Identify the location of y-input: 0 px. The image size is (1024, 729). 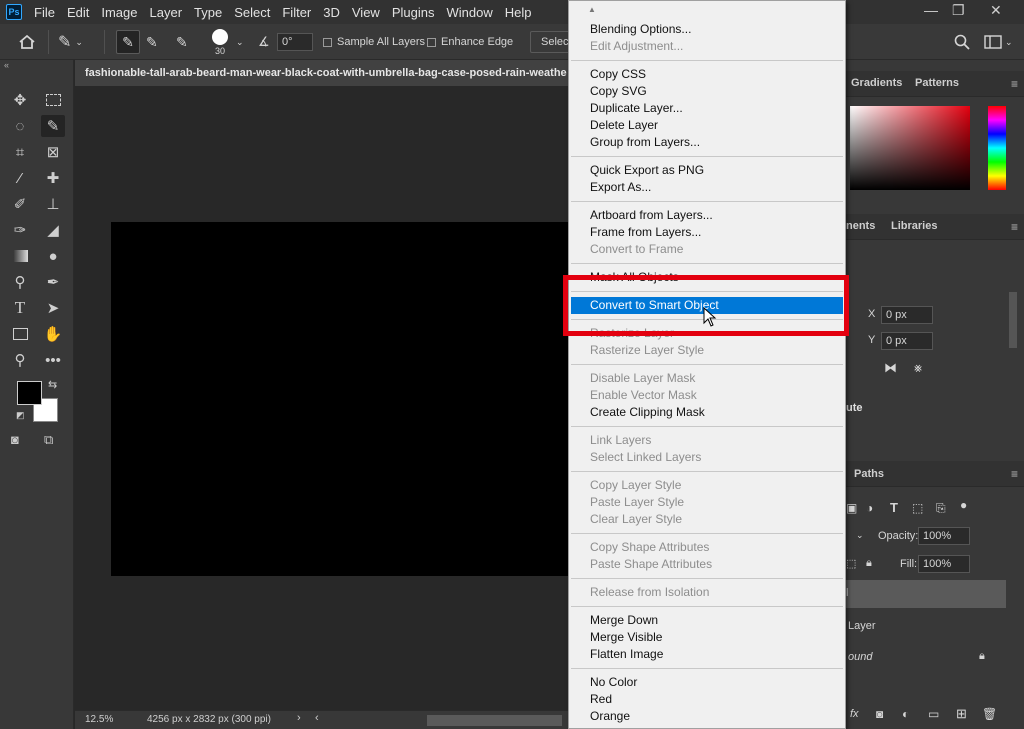
(907, 341).